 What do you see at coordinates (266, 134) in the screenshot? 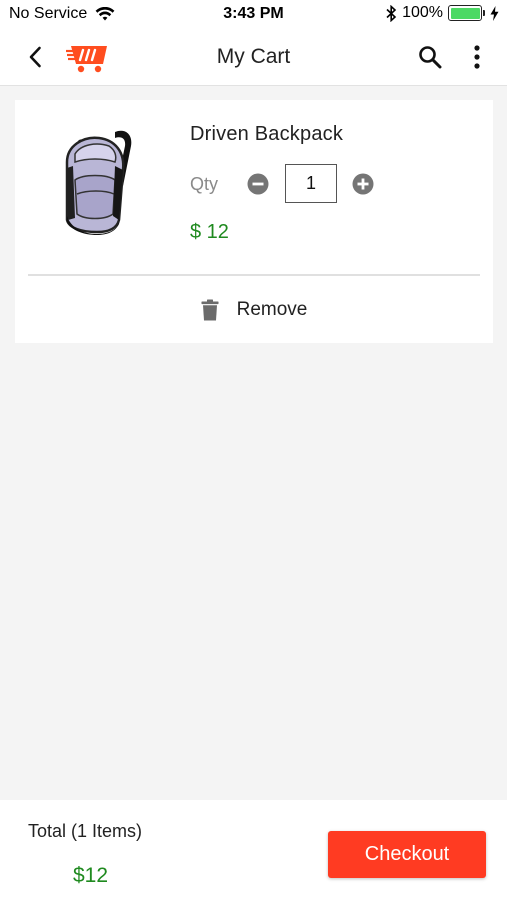
I see `product-name: Driven Backpack` at bounding box center [266, 134].